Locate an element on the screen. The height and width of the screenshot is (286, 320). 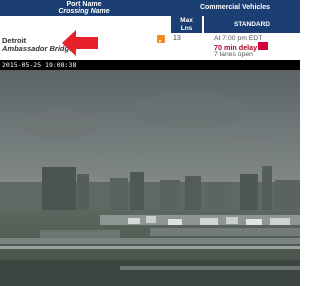
max-lanes-heading: Max Lns is located at coordinates (186, 24).